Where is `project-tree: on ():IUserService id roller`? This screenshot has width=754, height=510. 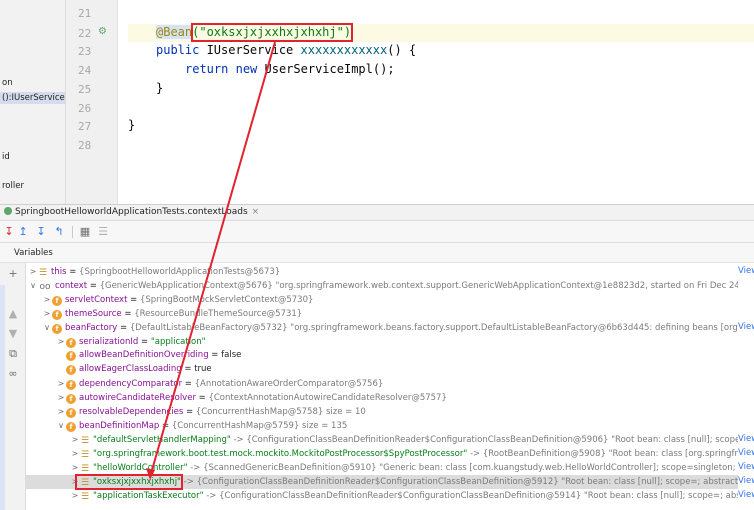 project-tree: on ():IUserService id roller is located at coordinates (33, 102).